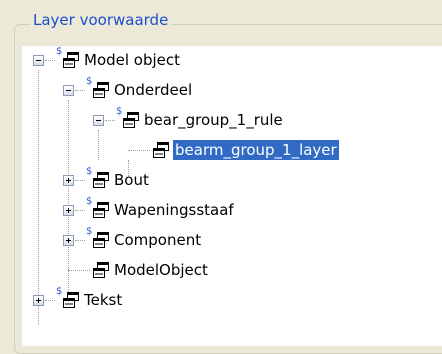 Image resolution: width=442 pixels, height=354 pixels. I want to click on tree-node-model-object: $ Model object, so click(232, 61).